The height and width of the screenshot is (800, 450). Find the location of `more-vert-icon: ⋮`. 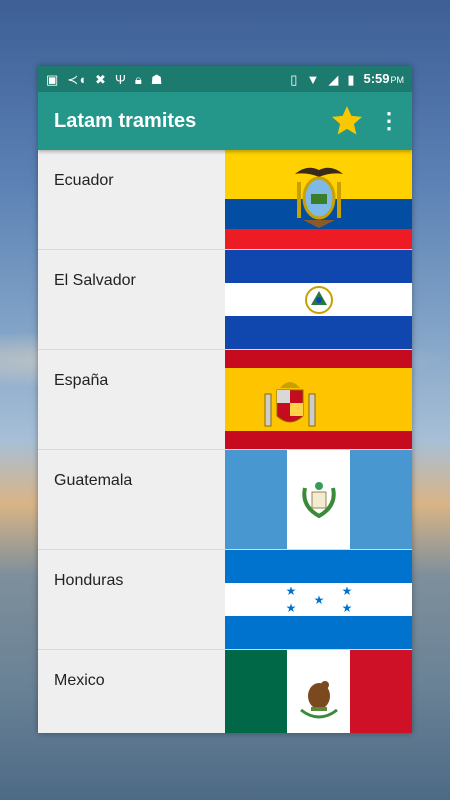

more-vert-icon: ⋮ is located at coordinates (389, 121).